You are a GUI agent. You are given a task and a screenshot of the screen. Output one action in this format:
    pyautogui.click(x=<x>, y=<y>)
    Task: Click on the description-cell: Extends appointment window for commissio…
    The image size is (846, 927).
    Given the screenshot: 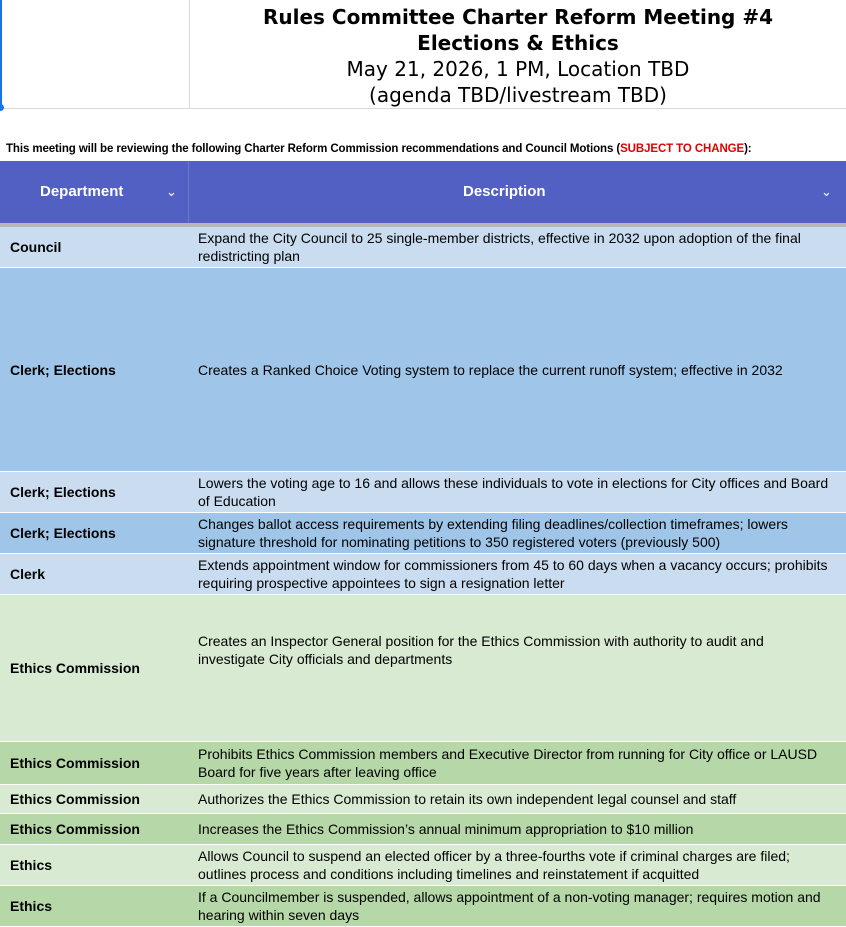 What is the action you would take?
    pyautogui.click(x=518, y=574)
    